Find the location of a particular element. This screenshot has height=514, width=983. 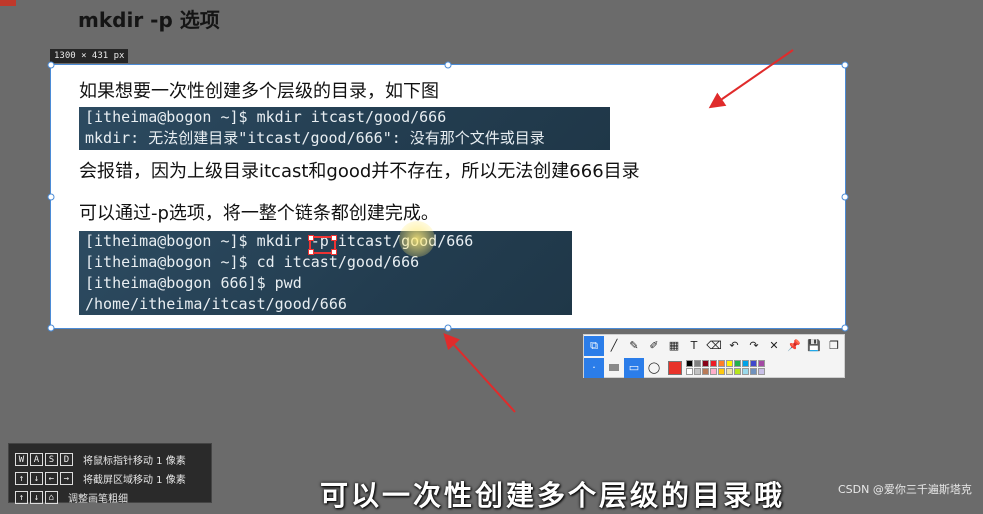

hint-row: ↑ ↓ ← → 将截屏区域移动 1 像素 is located at coordinates (100, 478).